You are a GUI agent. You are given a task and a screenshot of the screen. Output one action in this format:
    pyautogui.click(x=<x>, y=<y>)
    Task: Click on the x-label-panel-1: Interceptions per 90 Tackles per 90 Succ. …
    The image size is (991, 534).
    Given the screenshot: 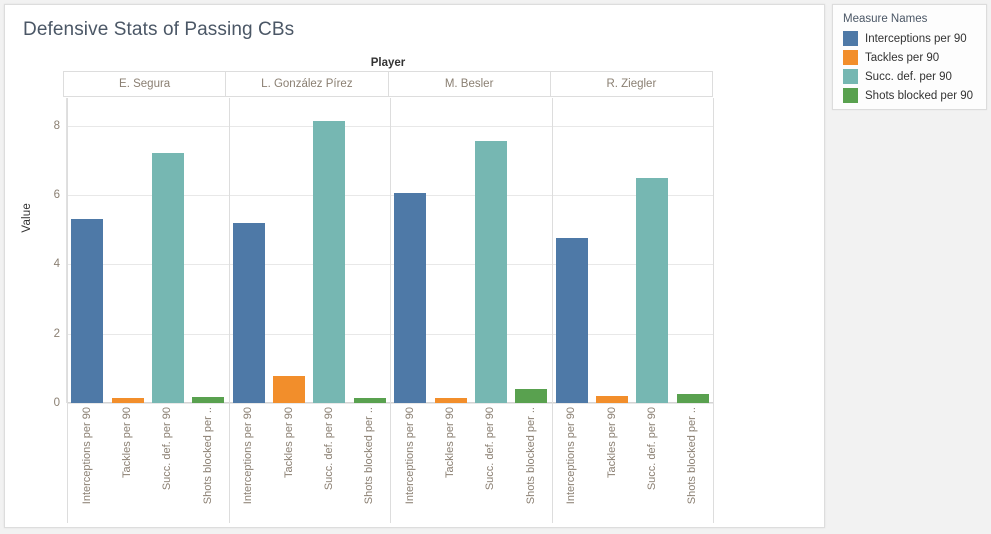 What is the action you would take?
    pyautogui.click(x=148, y=464)
    